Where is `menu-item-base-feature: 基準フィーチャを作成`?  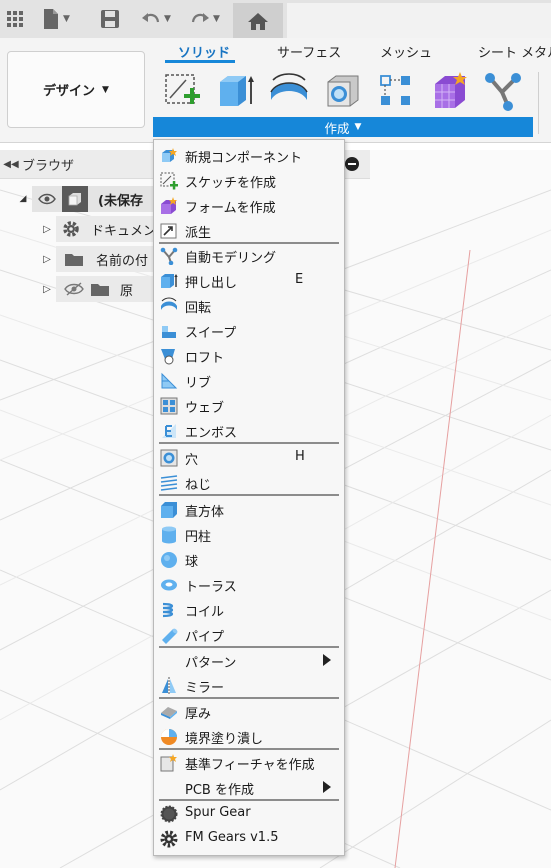 menu-item-base-feature: 基準フィーチャを作成 is located at coordinates (249, 762).